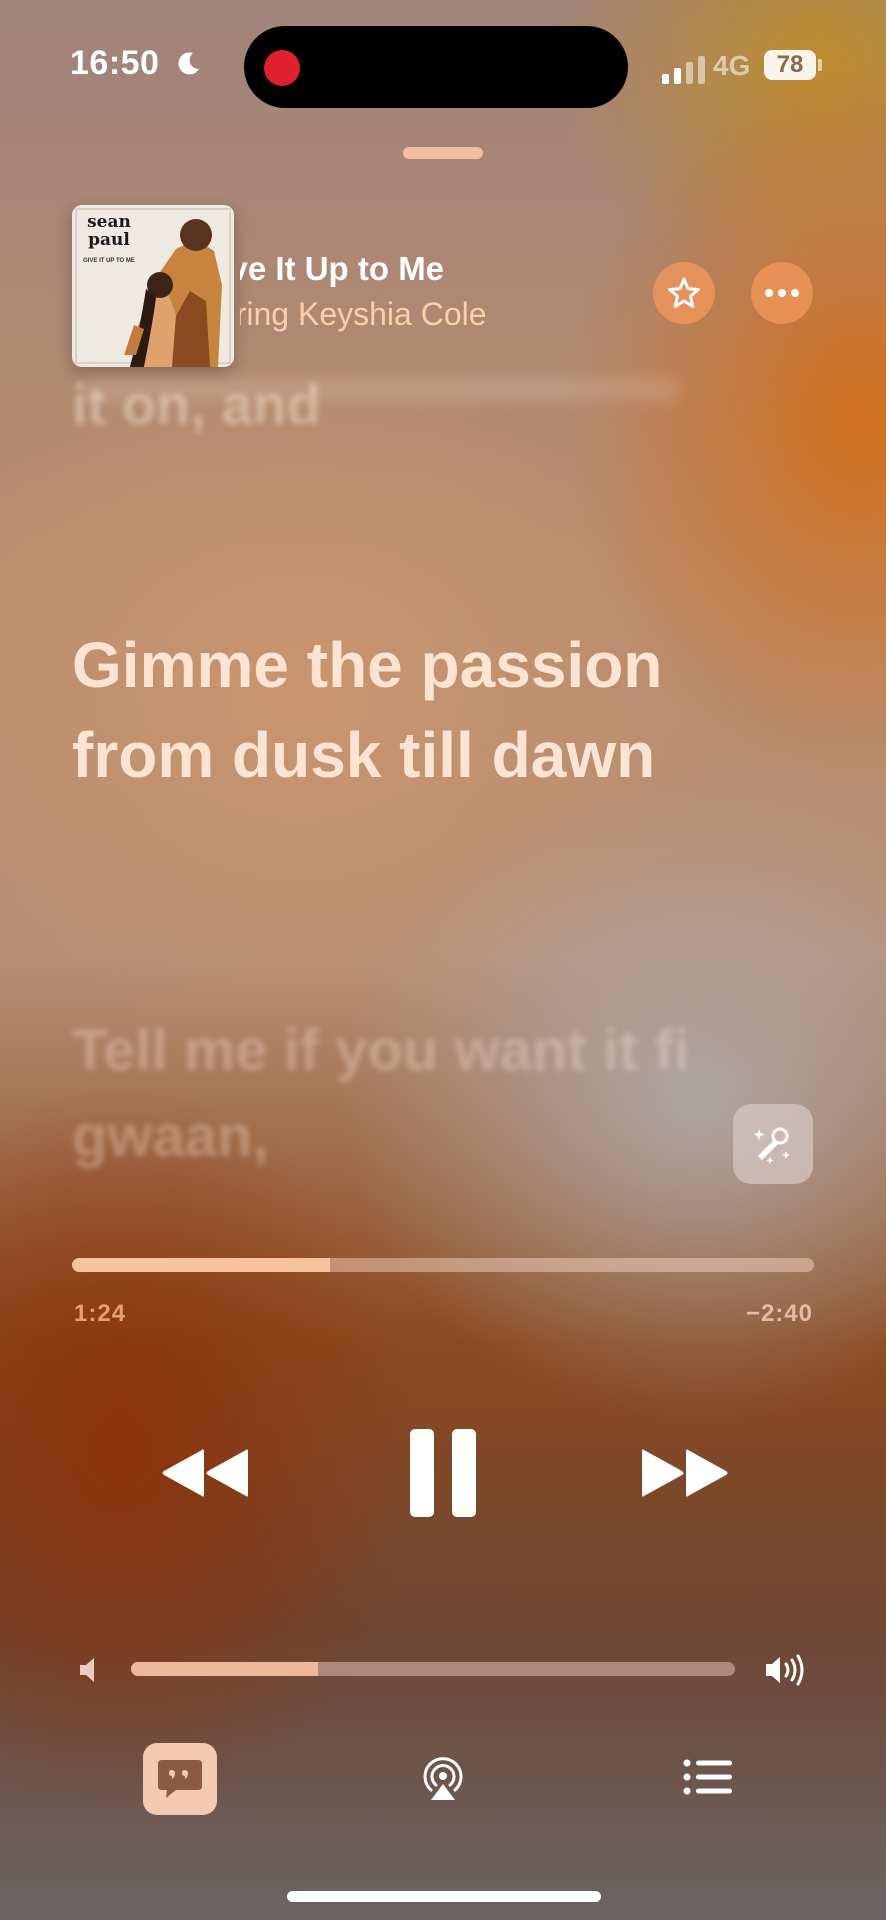 This screenshot has height=1920, width=886. Describe the element at coordinates (115, 63) in the screenshot. I see `status-time: 16:50` at that location.